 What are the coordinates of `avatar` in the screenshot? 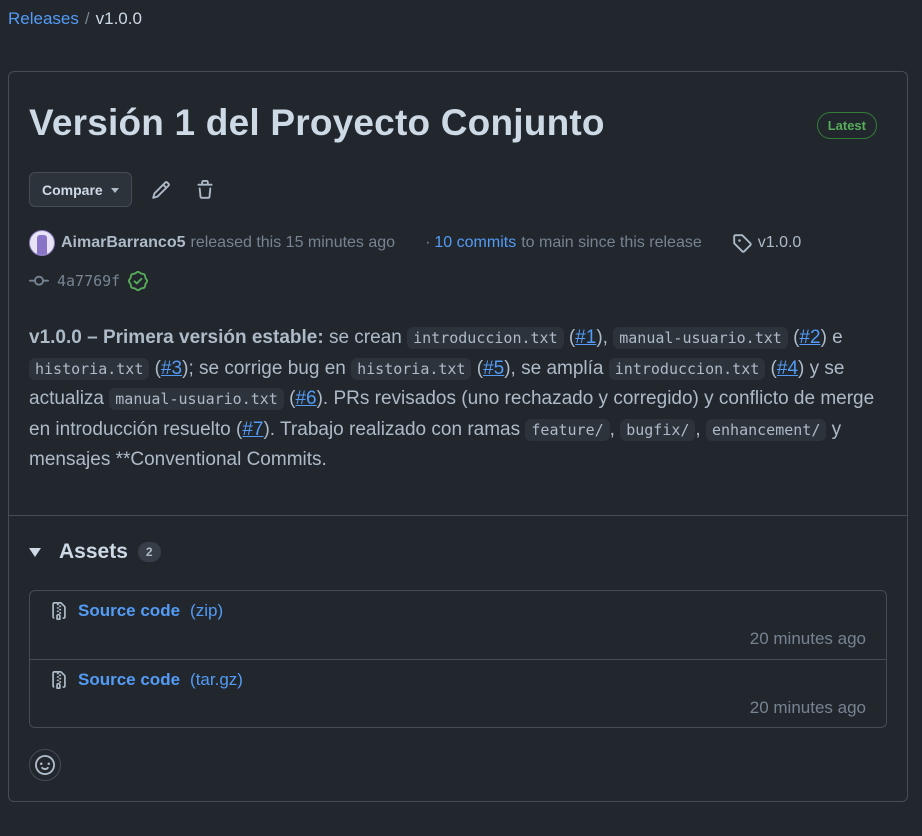 It's located at (42, 243).